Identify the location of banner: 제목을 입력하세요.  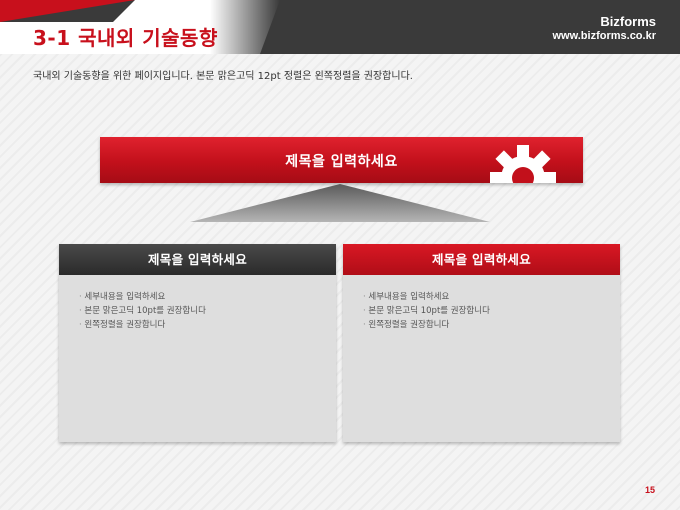
(341, 160).